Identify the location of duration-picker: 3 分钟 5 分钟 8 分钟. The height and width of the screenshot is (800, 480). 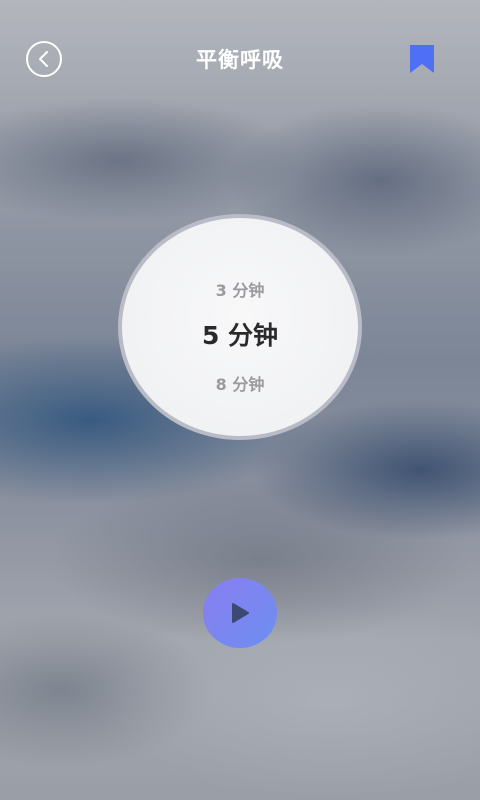
(240, 327).